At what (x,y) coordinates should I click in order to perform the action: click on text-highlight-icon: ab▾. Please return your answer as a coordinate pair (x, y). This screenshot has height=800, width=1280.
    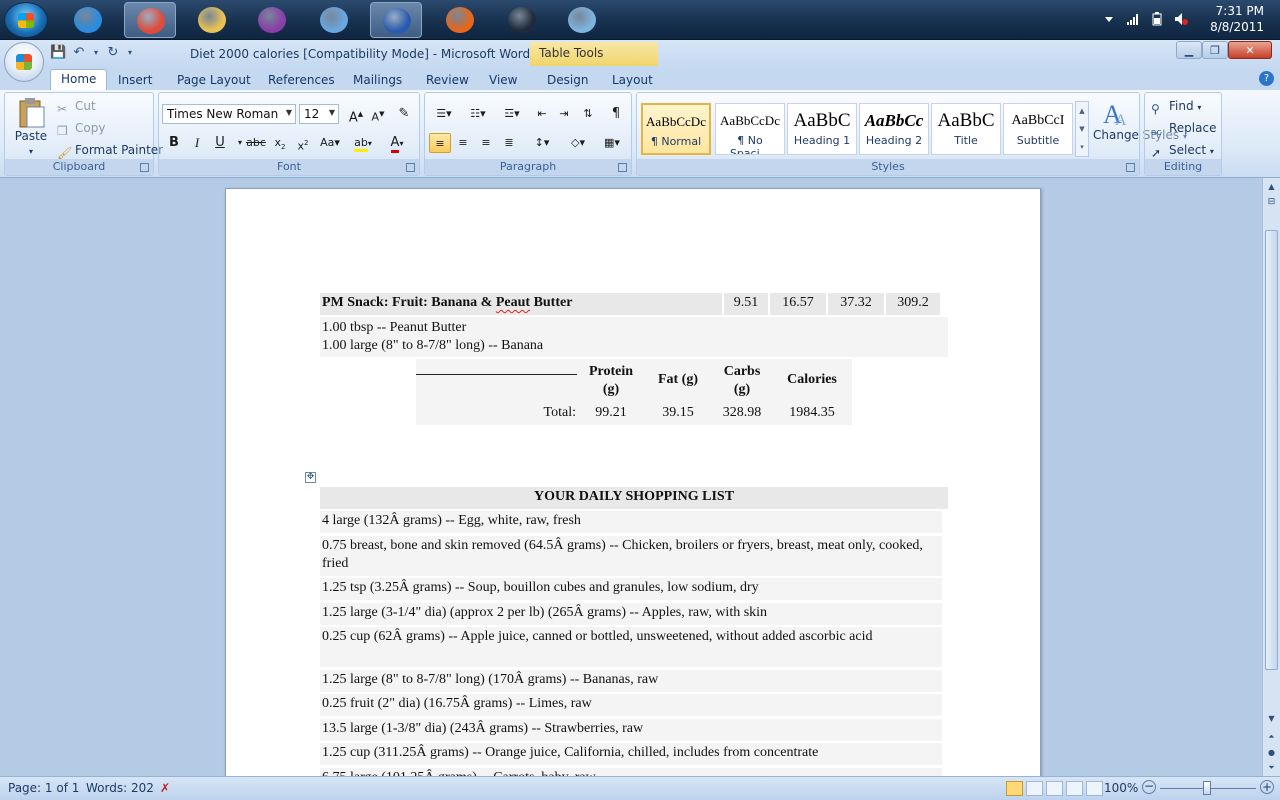
    Looking at the image, I should click on (363, 143).